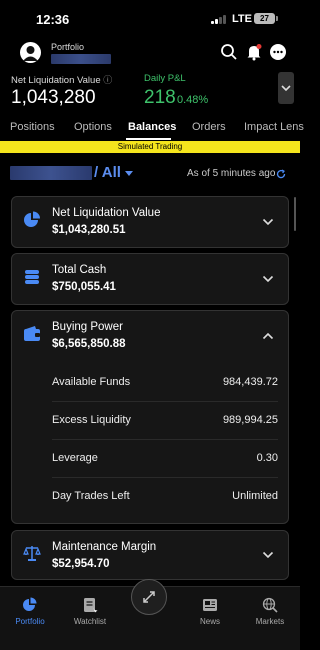 This screenshot has height=650, width=320. I want to click on tab-options: Options, so click(93, 127).